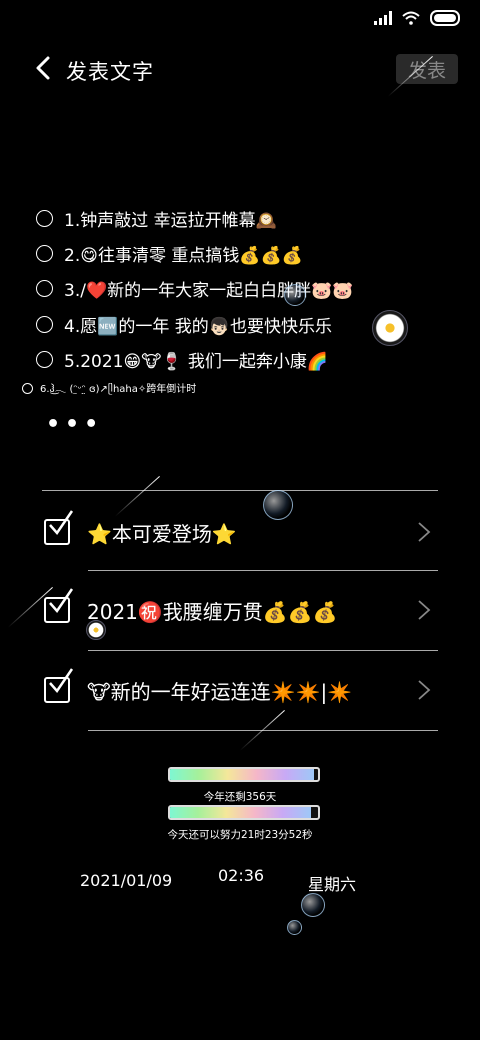 This screenshot has width=480, height=1040. I want to click on check-row-label: 2021㊗️我腰缠万贯💰💰💰, so click(212, 611).